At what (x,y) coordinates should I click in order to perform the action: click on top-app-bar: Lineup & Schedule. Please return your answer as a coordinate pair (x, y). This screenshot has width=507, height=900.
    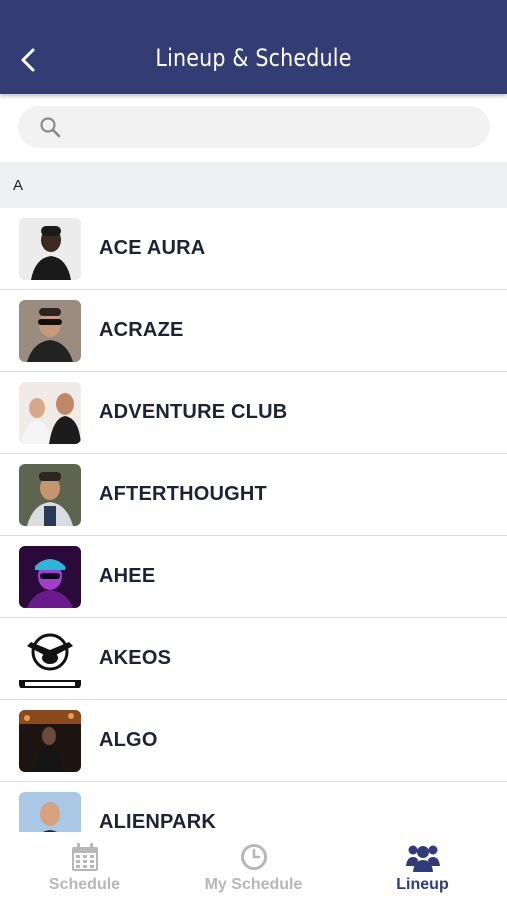
    Looking at the image, I should click on (253, 47).